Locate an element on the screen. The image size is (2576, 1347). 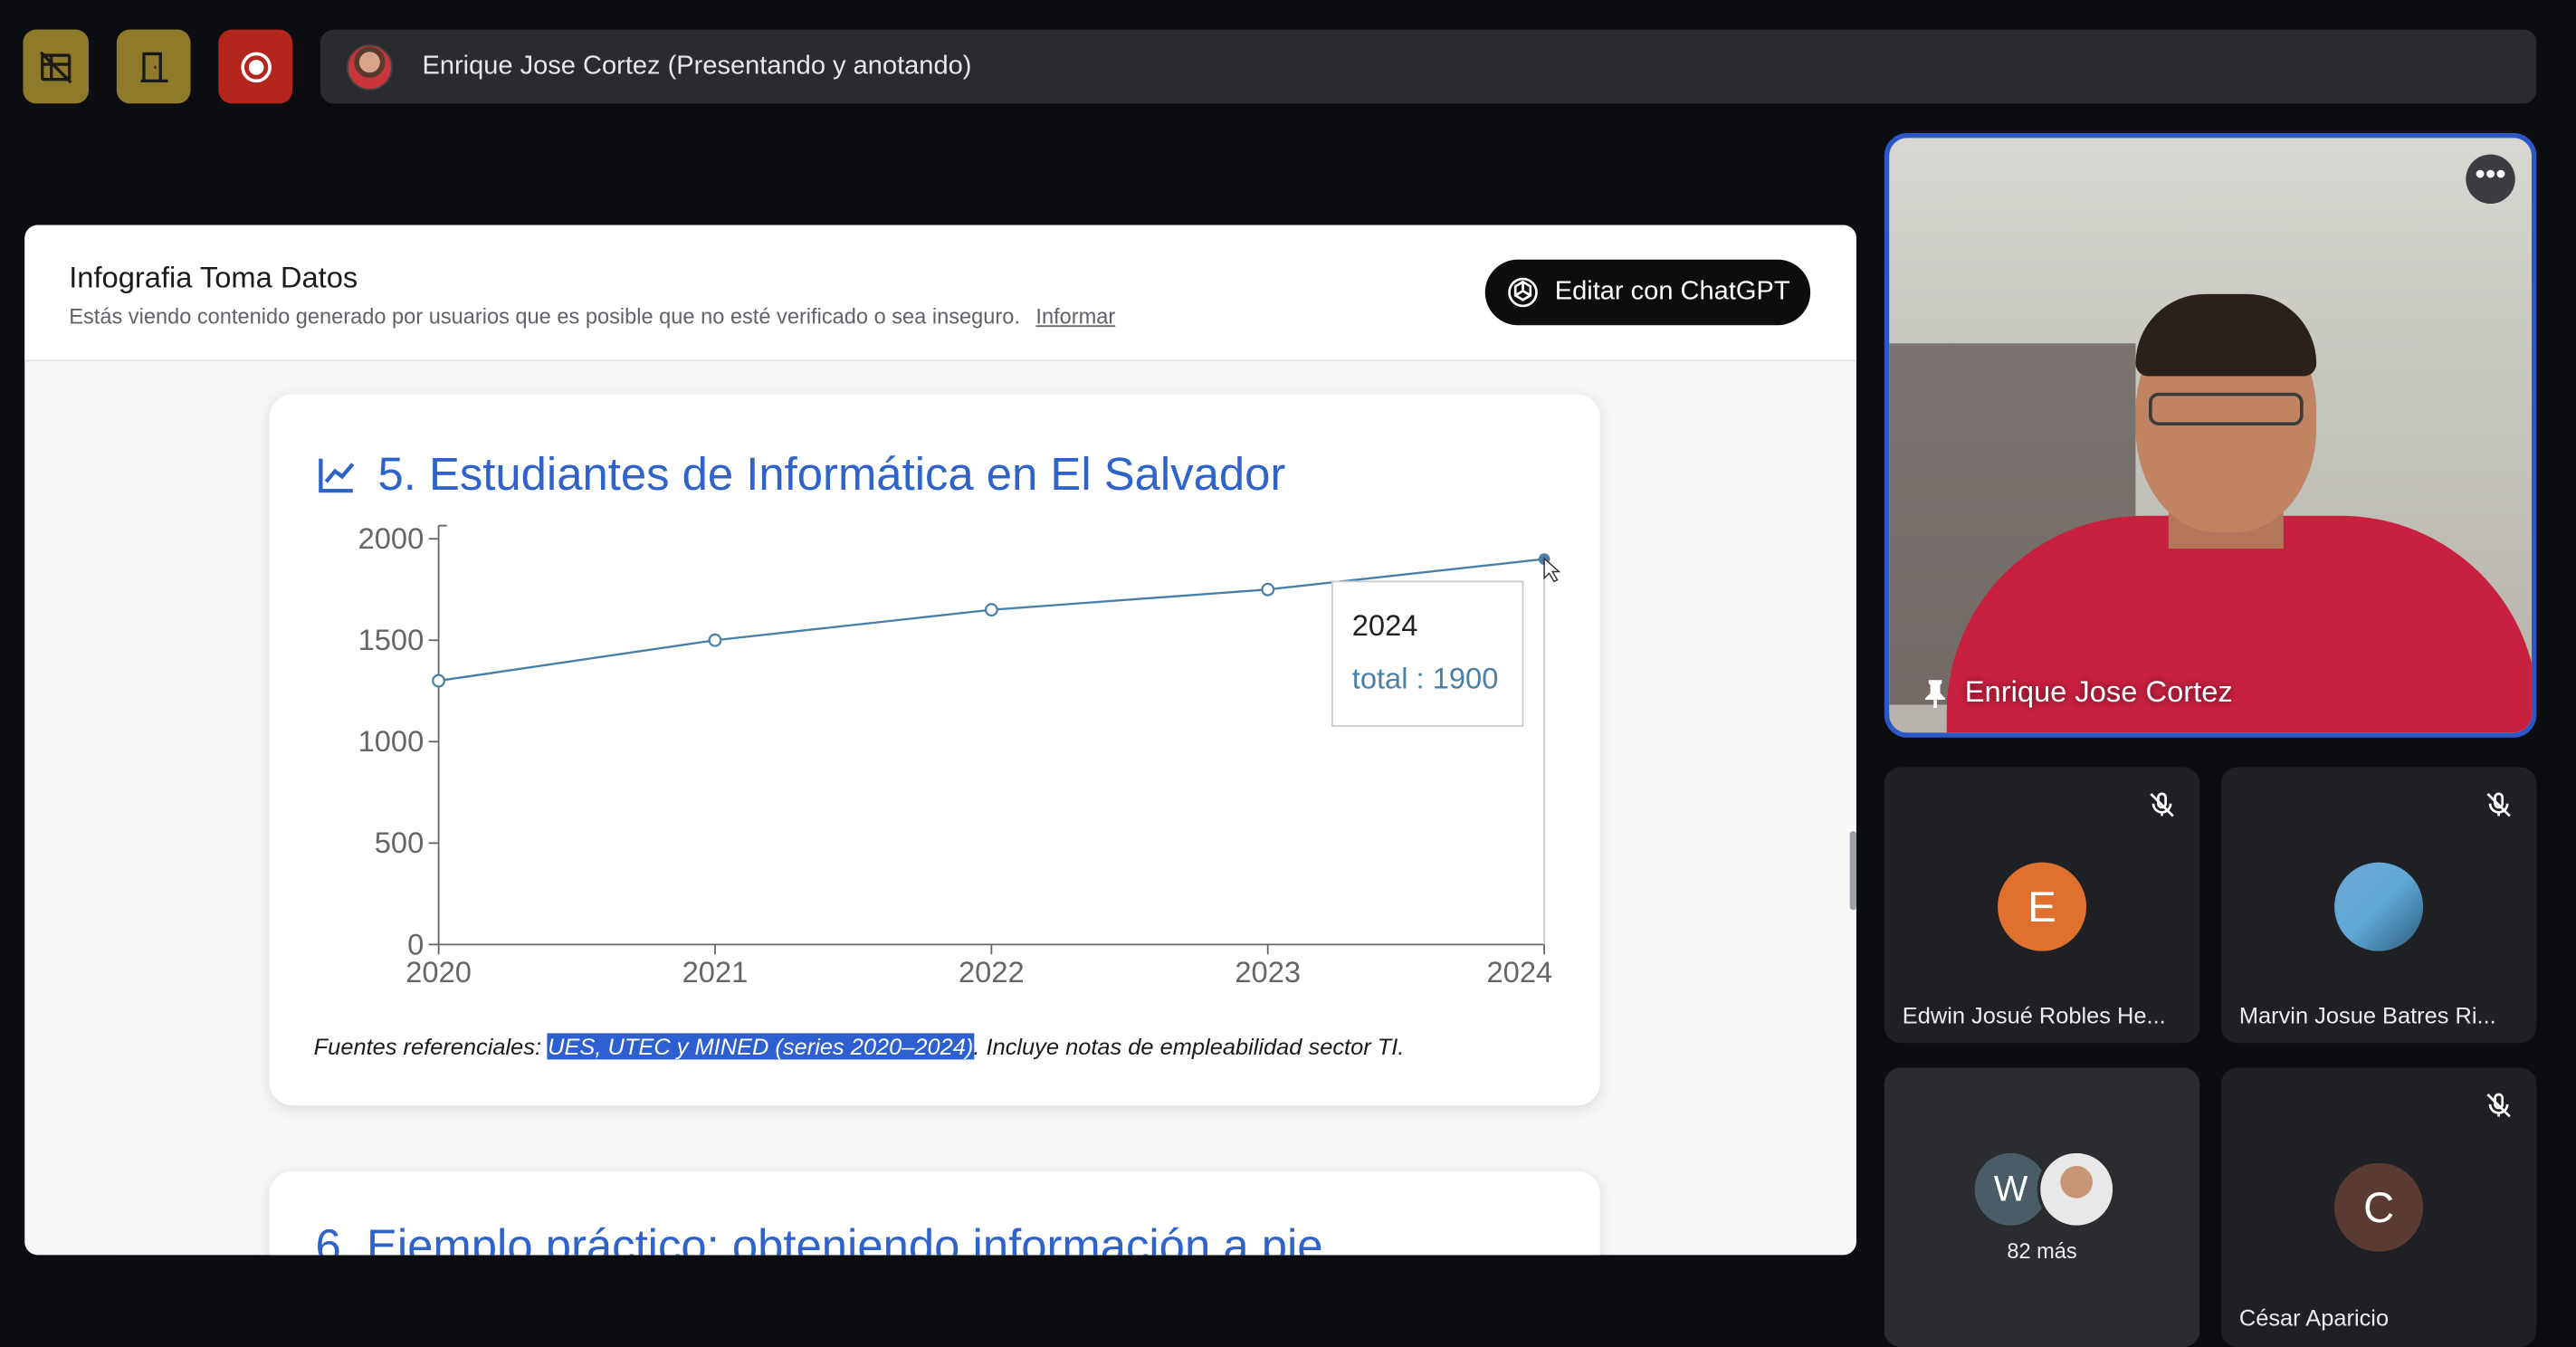
x-tick-label: 2023 is located at coordinates (1268, 972).